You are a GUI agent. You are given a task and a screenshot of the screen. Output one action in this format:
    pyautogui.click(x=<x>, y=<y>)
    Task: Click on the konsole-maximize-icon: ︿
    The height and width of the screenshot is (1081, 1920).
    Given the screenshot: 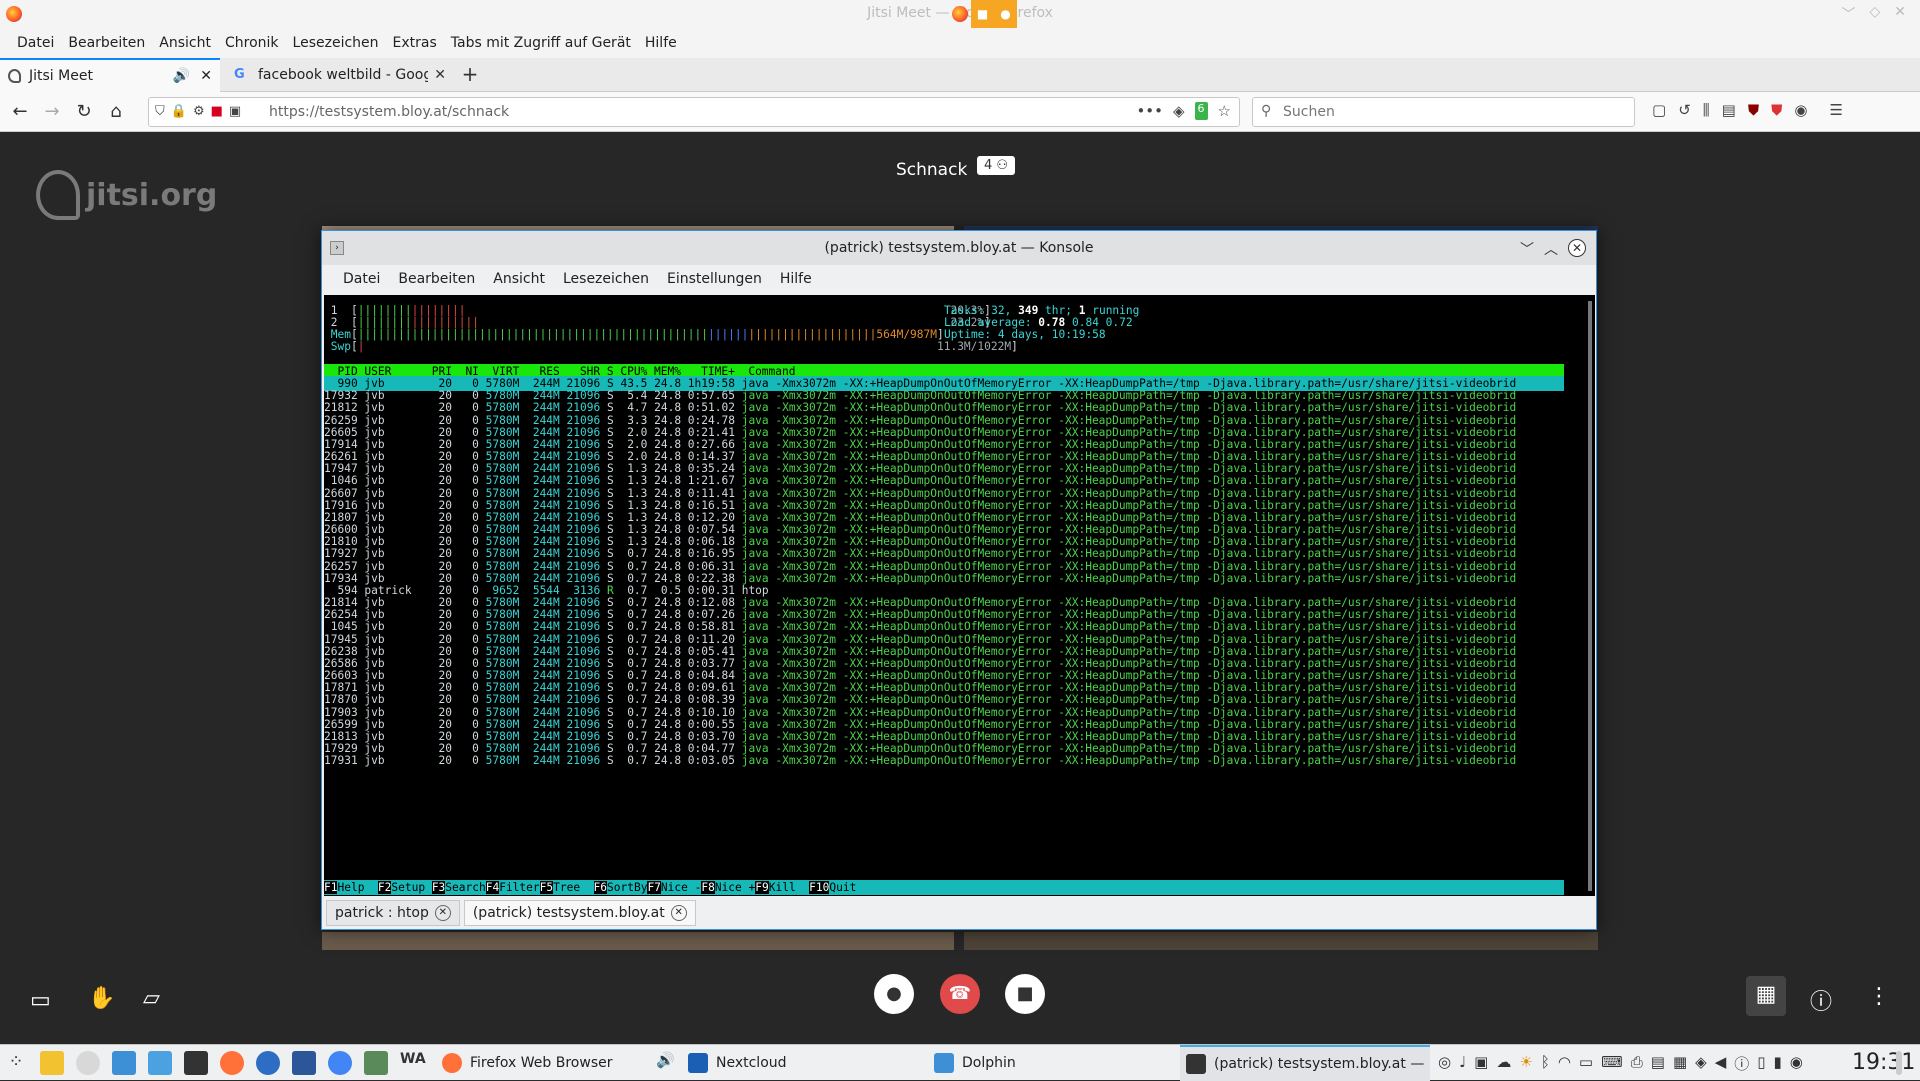 What is the action you would take?
    pyautogui.click(x=1551, y=249)
    